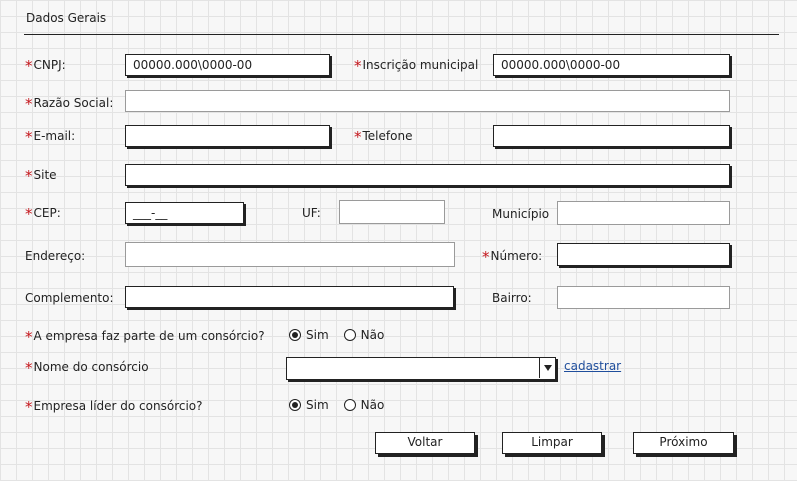 The image size is (797, 481). Describe the element at coordinates (683, 443) in the screenshot. I see `next-button: Próximo` at that location.